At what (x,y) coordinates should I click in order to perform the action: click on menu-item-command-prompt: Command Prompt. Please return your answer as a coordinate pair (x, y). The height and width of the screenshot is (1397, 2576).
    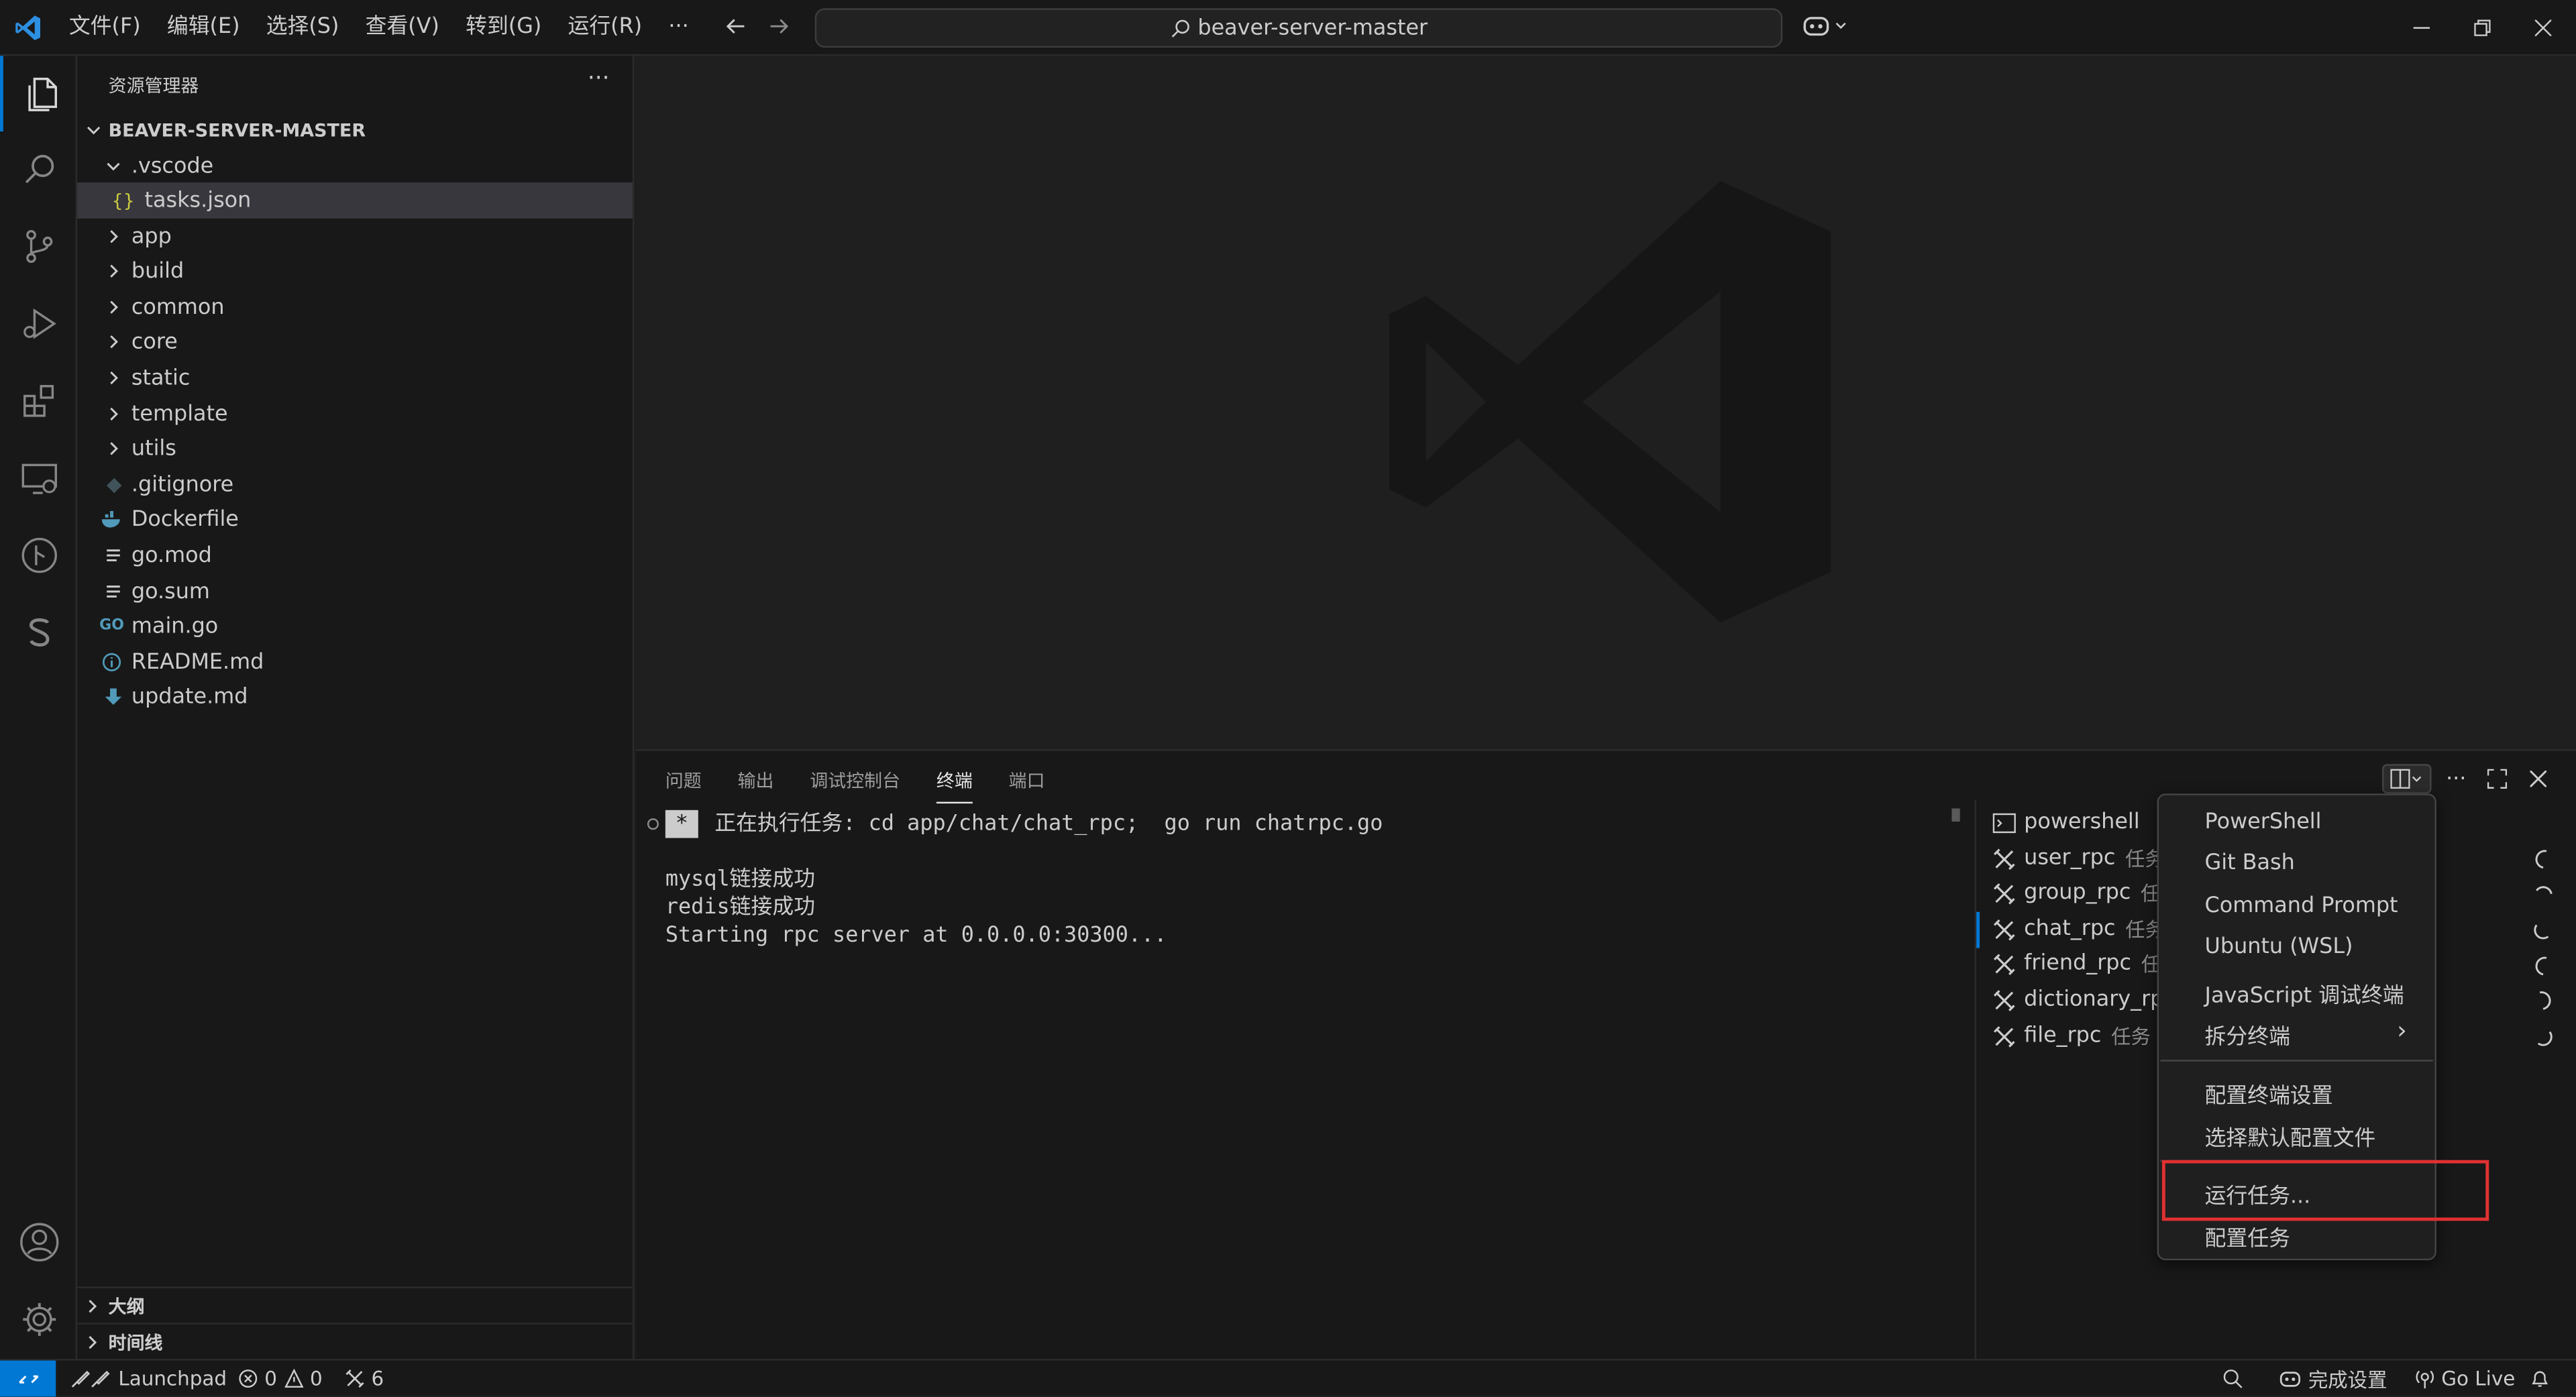
    Looking at the image, I should click on (2301, 906).